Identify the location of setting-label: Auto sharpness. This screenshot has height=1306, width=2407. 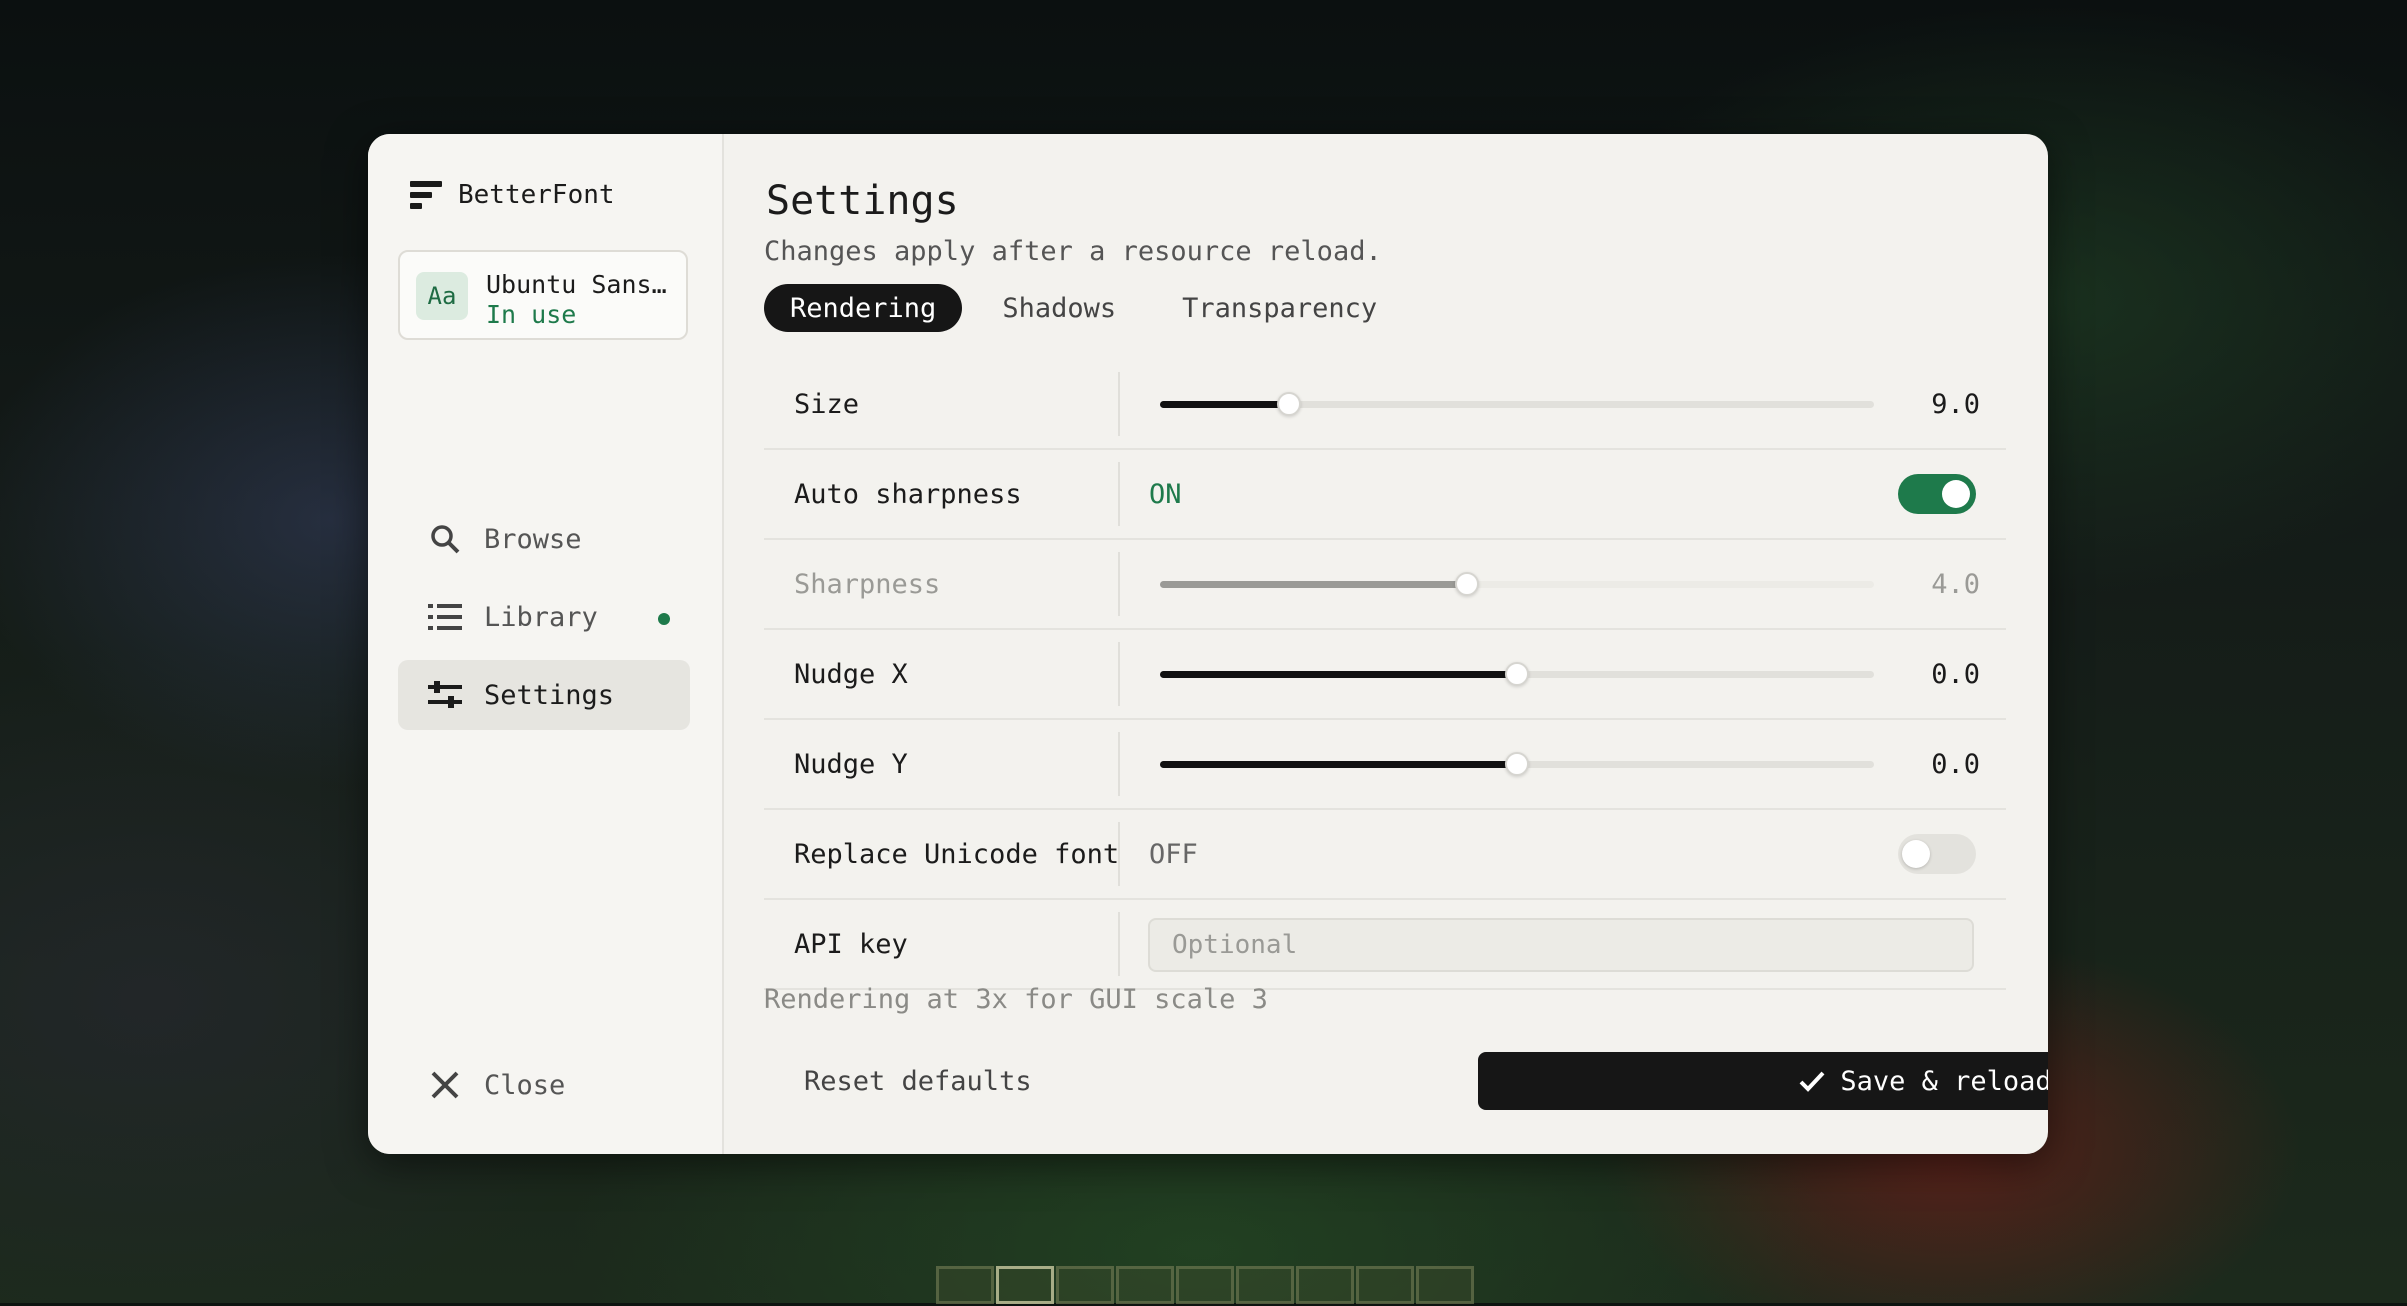
(908, 494).